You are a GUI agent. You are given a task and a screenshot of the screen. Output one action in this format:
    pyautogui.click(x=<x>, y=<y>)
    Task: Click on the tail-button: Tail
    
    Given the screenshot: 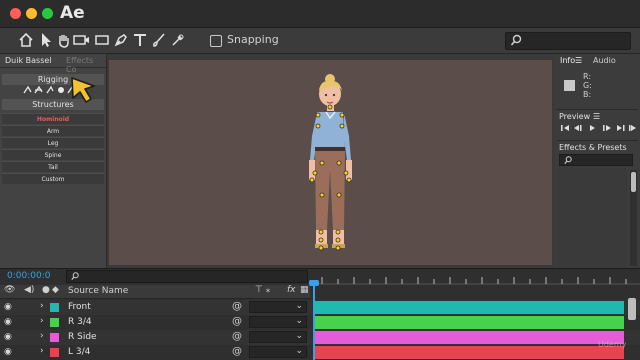 What is the action you would take?
    pyautogui.click(x=53, y=166)
    